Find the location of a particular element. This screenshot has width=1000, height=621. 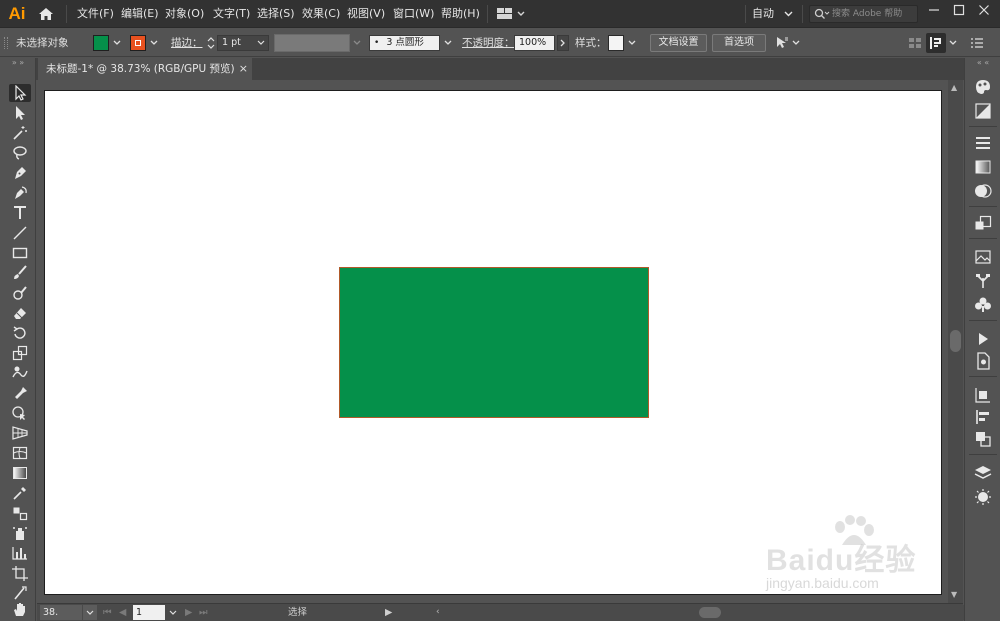

stroke-weight-stepper is located at coordinates (211, 43).